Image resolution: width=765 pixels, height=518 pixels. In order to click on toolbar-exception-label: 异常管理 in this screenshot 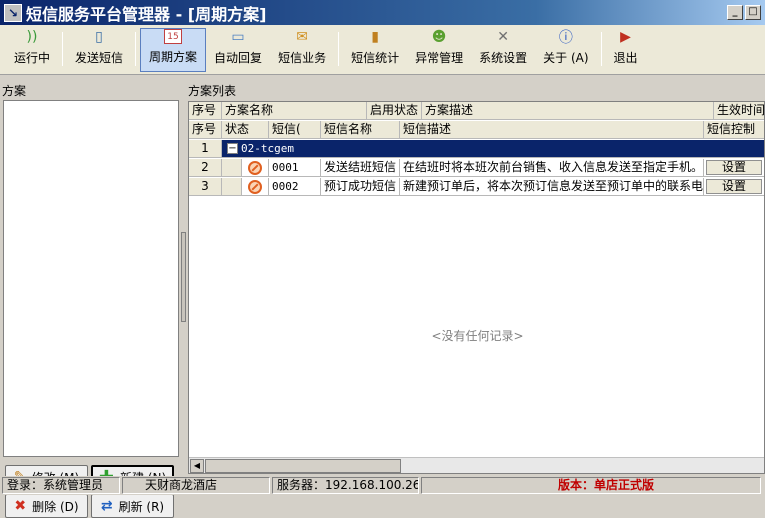, I will do `click(439, 58)`.